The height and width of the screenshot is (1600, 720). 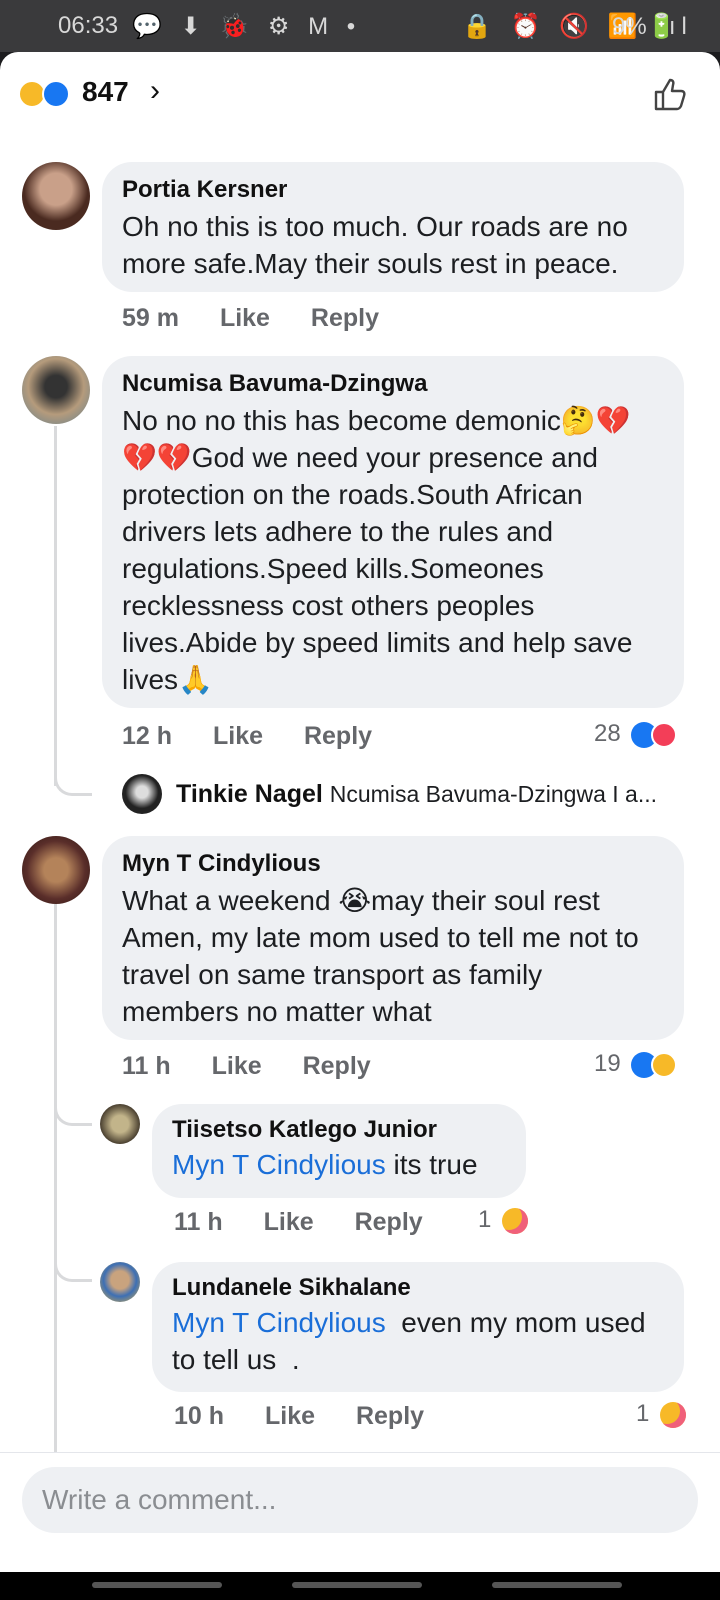 I want to click on comment-actions: 11 h Like Reply, so click(x=263, y=1066).